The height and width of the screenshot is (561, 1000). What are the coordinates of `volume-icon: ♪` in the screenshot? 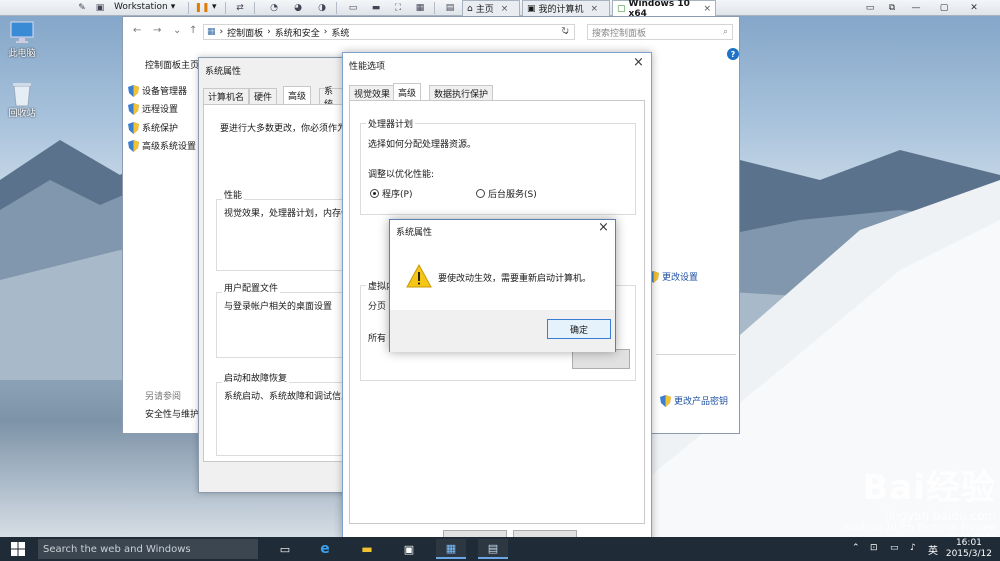 It's located at (913, 548).